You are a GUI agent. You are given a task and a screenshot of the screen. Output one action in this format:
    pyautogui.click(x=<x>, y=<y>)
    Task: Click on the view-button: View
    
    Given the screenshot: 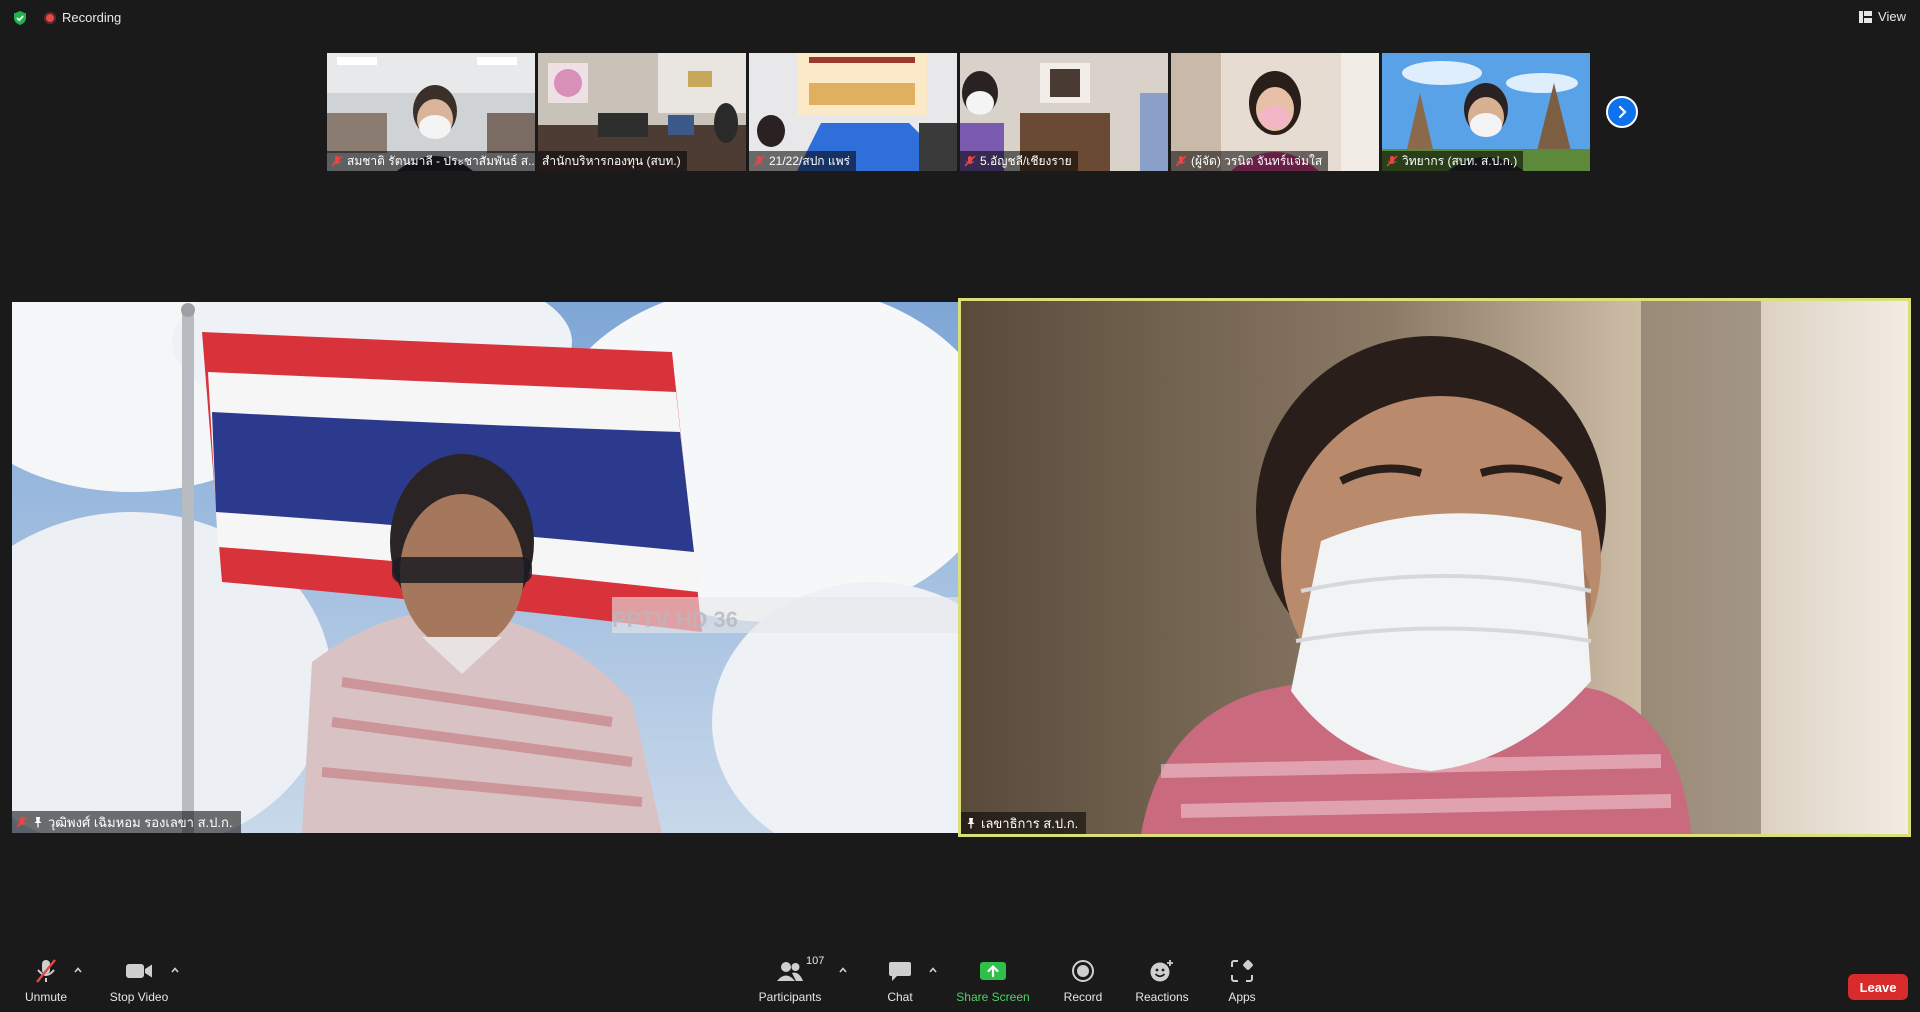 What is the action you would take?
    pyautogui.click(x=1882, y=16)
    